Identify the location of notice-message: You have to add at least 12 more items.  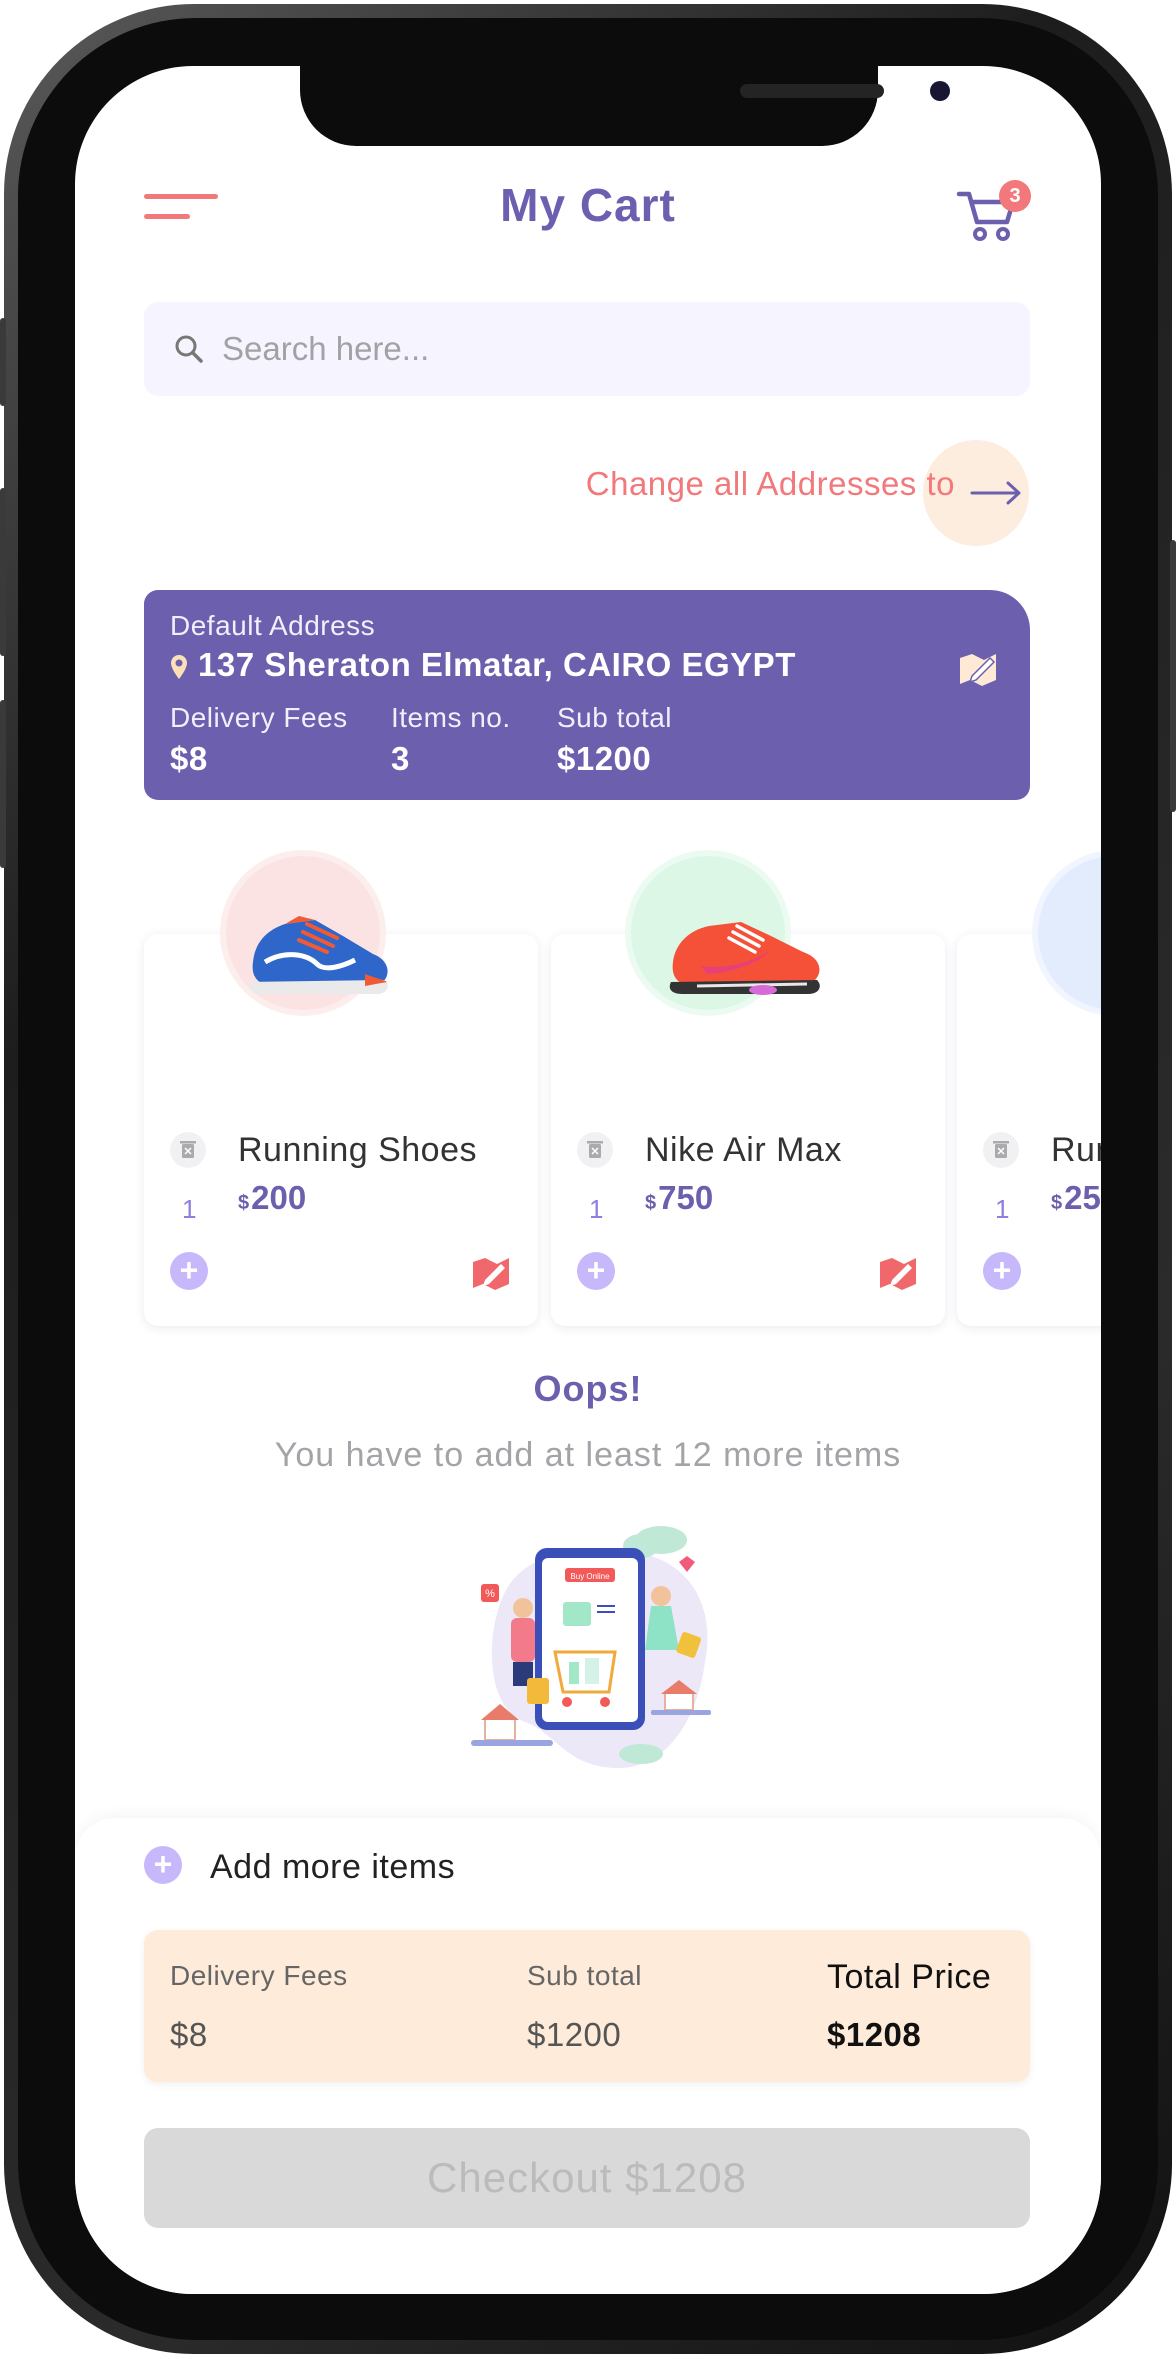
(588, 1455).